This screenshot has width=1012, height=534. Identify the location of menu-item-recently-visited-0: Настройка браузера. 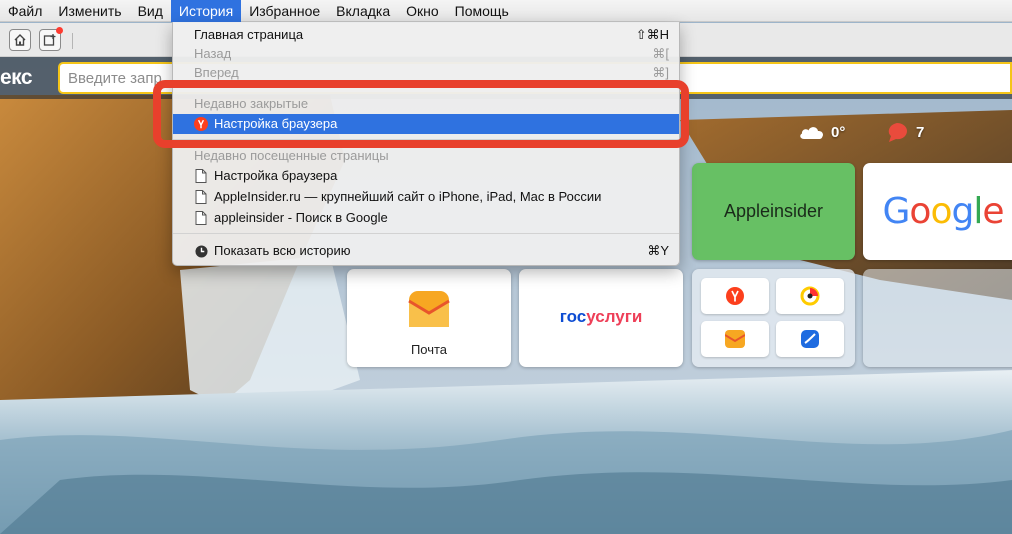
(426, 176).